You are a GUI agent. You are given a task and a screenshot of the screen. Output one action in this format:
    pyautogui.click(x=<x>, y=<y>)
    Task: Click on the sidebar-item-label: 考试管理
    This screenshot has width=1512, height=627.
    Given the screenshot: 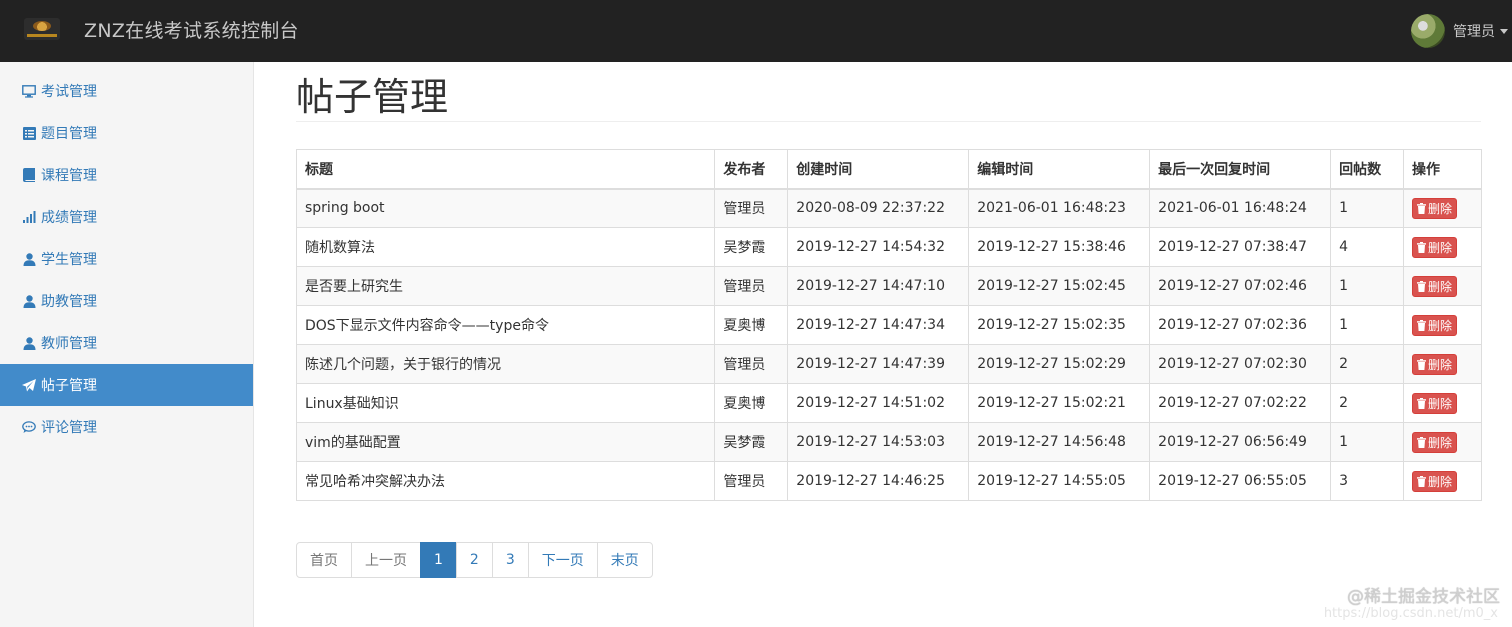 What is the action you would take?
    pyautogui.click(x=69, y=92)
    